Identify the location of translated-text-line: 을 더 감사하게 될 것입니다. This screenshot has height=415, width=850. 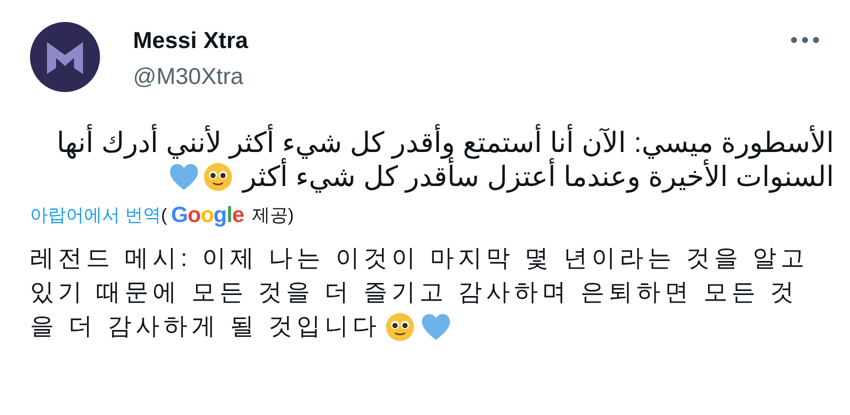
(205, 327).